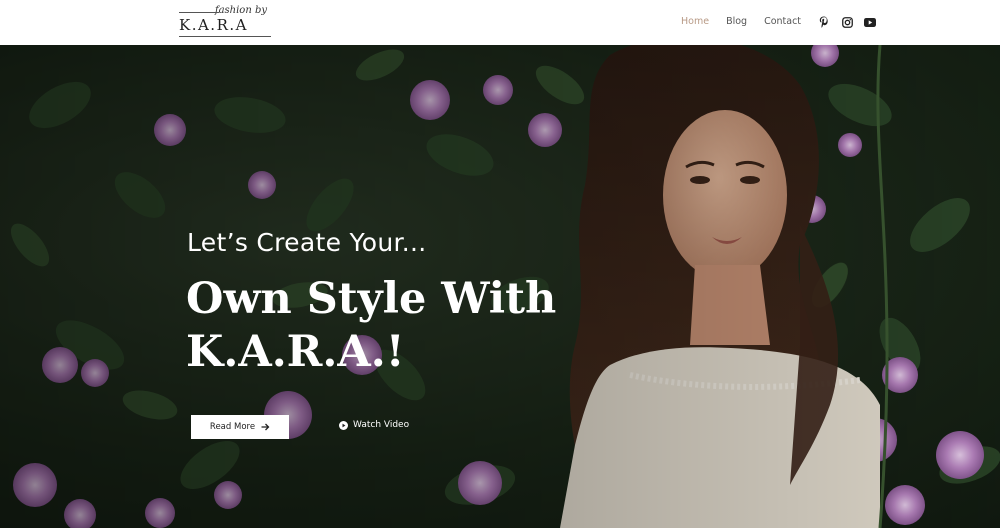 The image size is (1000, 528). I want to click on youtube-icon, so click(870, 22).